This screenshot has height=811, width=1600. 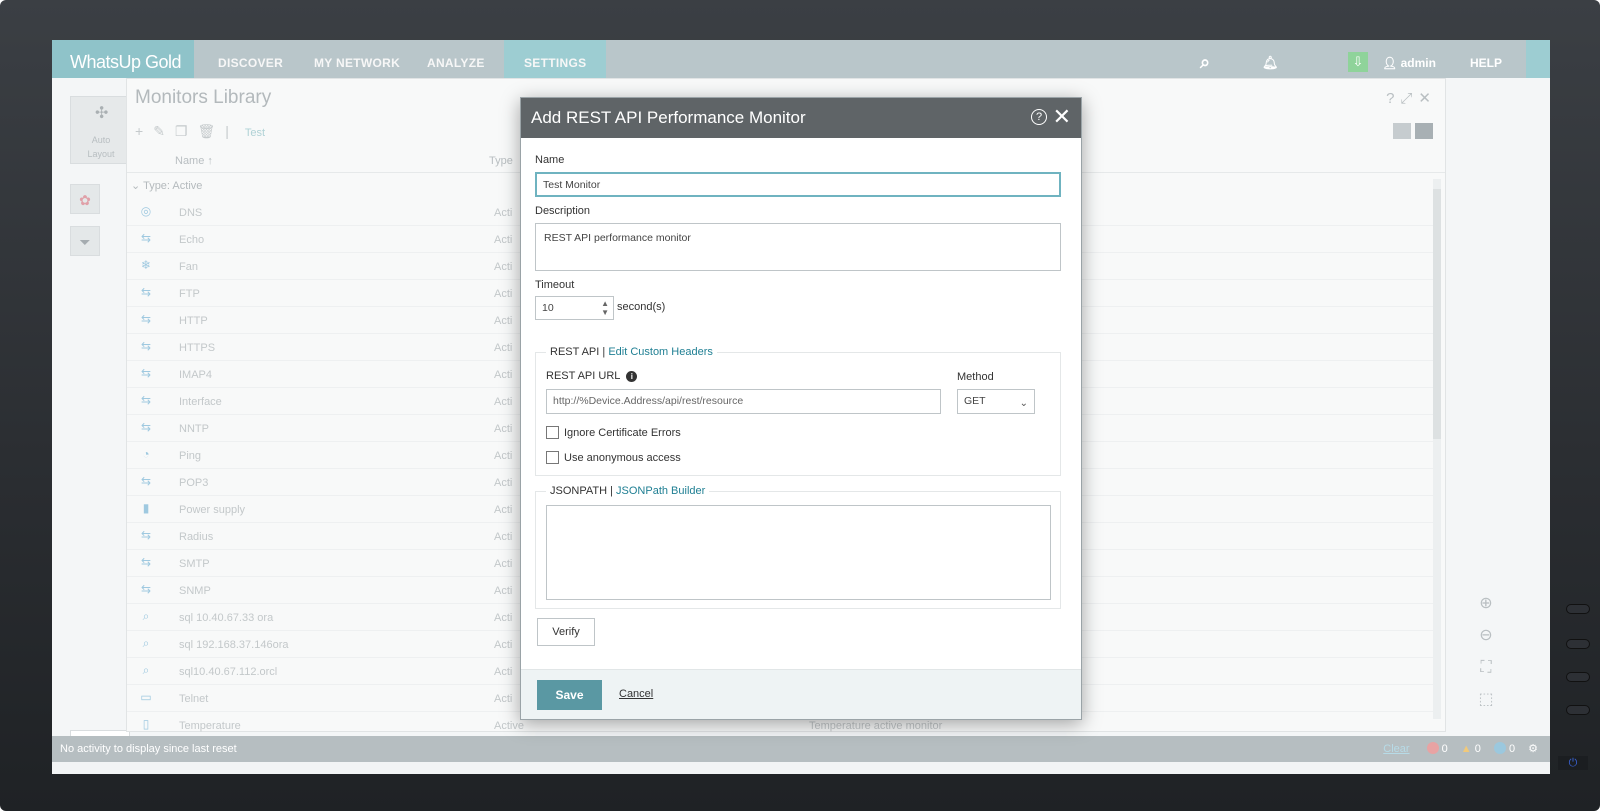 I want to click on fit-screen-icon: ⛶, so click(x=1486, y=668).